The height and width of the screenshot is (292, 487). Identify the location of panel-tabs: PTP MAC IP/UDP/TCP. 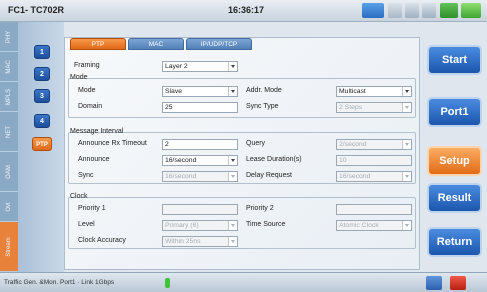
(242, 44).